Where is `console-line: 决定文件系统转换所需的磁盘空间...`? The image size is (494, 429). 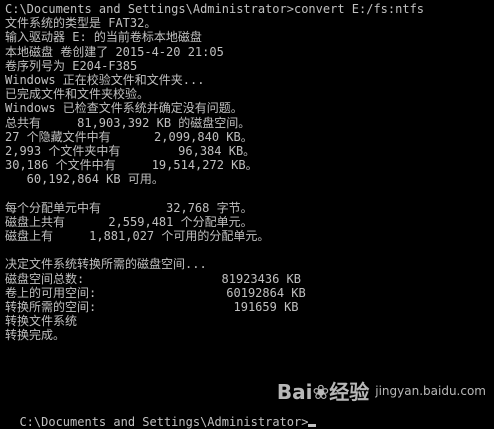 console-line: 决定文件系统转换所需的磁盘空间... is located at coordinates (106, 264).